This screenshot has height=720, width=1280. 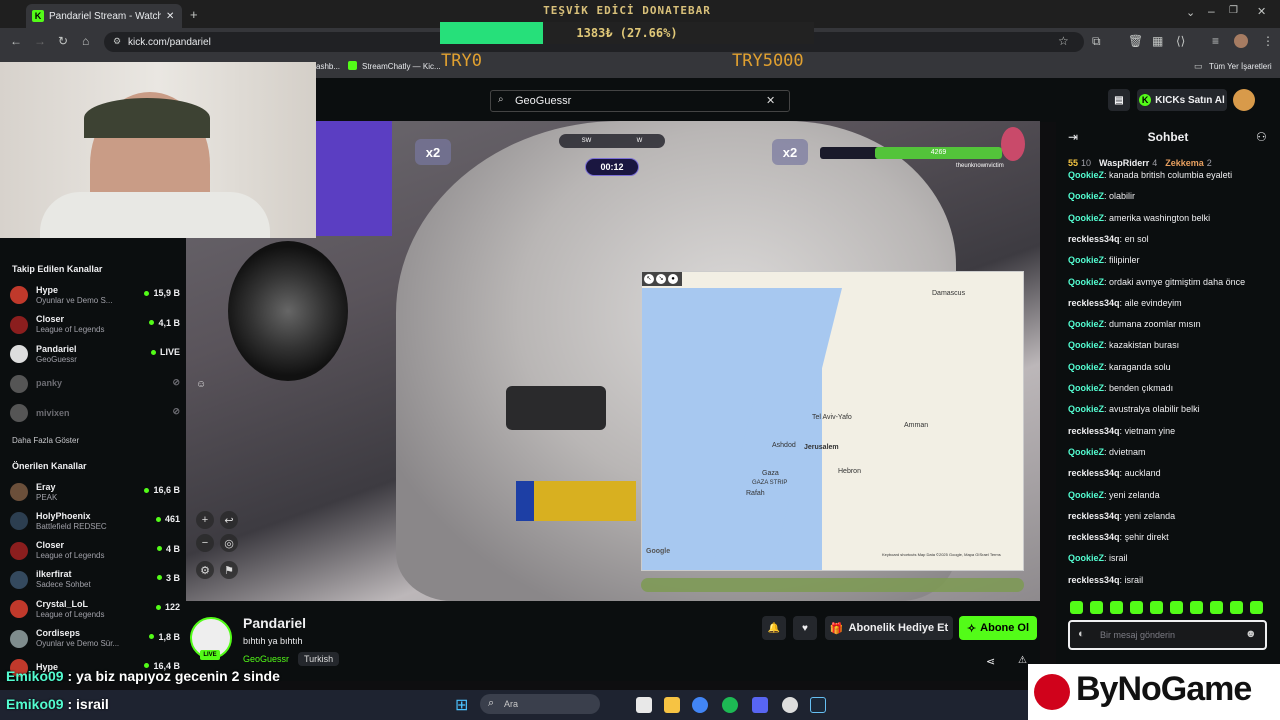 I want to click on map-pin-icon: ●, so click(x=673, y=279).